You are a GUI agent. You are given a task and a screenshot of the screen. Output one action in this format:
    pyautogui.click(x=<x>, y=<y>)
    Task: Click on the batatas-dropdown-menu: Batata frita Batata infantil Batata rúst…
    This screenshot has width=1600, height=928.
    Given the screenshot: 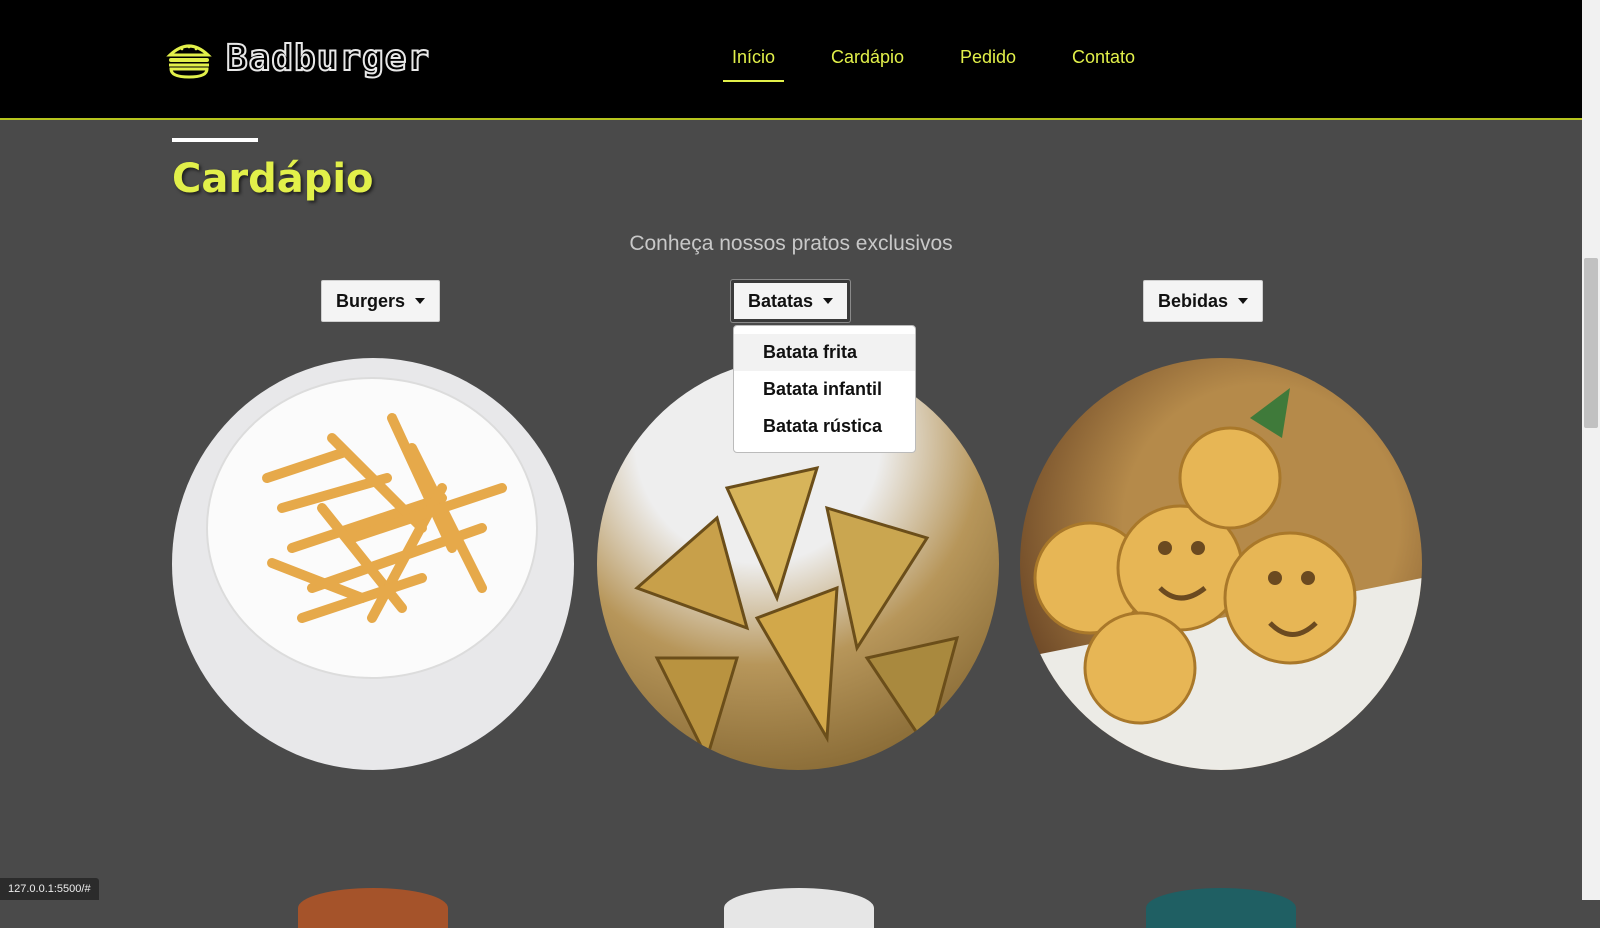 What is the action you would take?
    pyautogui.click(x=824, y=389)
    